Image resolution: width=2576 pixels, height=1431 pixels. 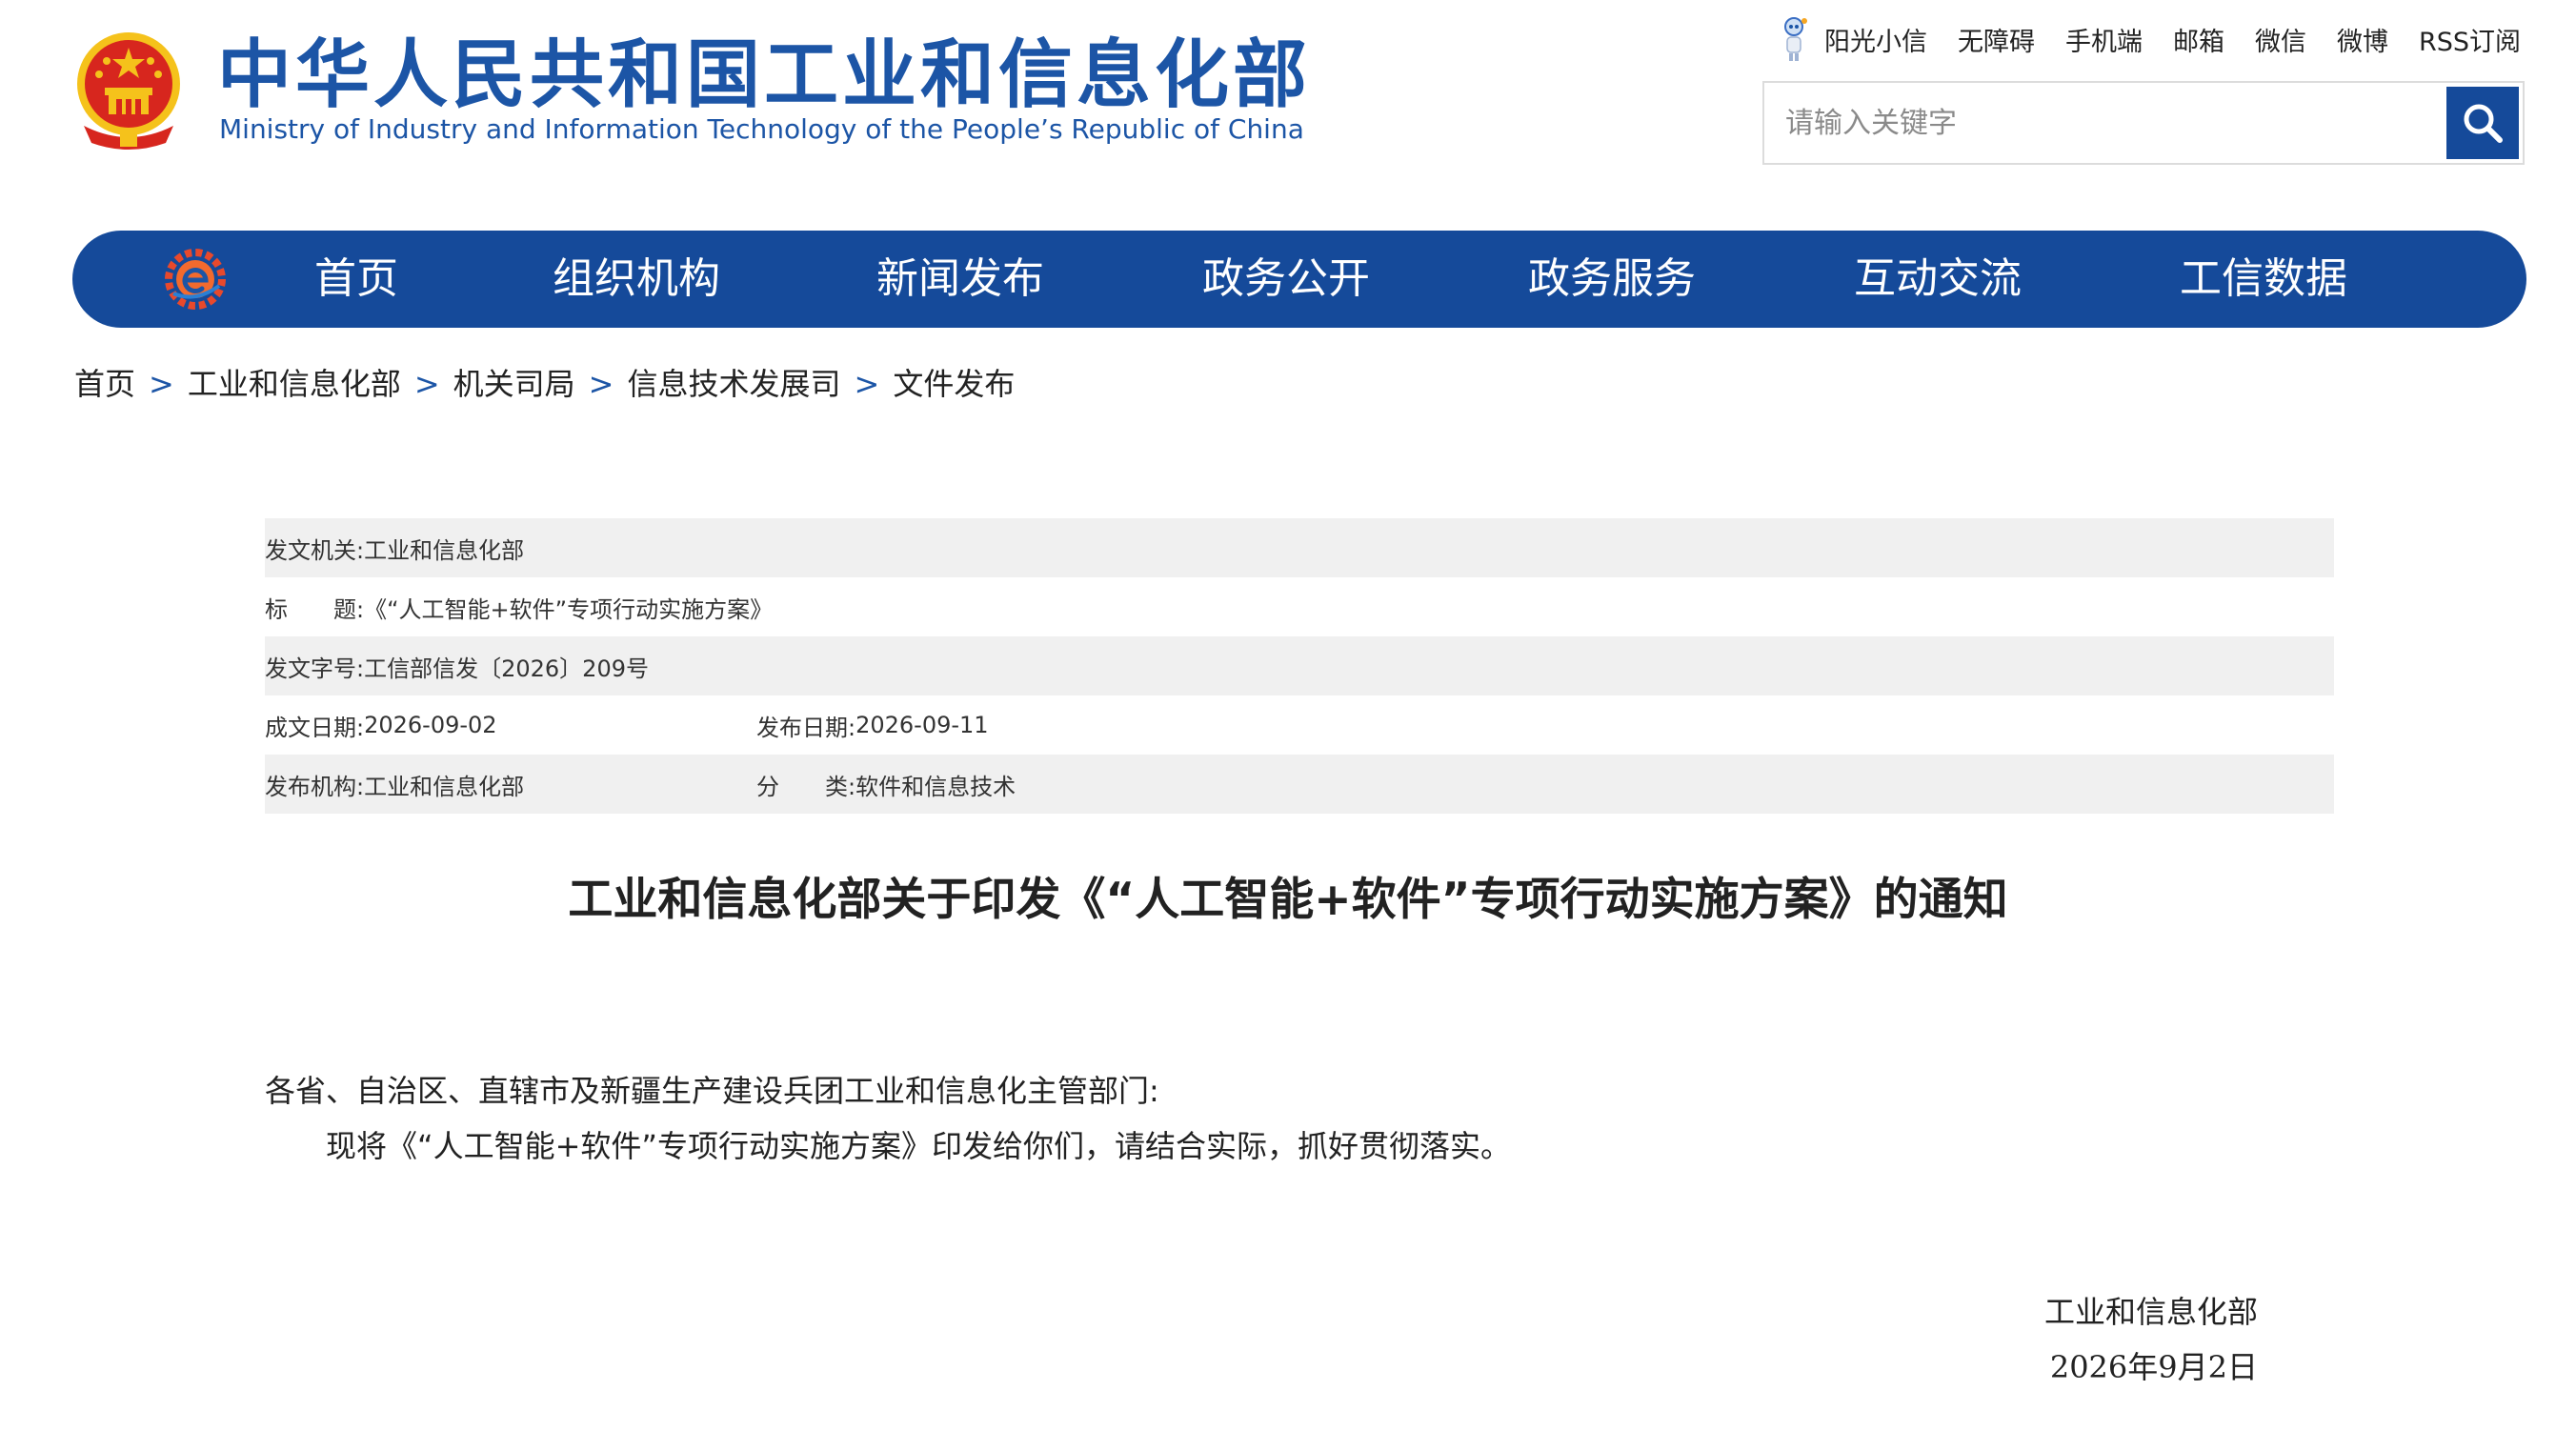 I want to click on meta-value-publisher: 工业和信息化部, so click(x=445, y=786).